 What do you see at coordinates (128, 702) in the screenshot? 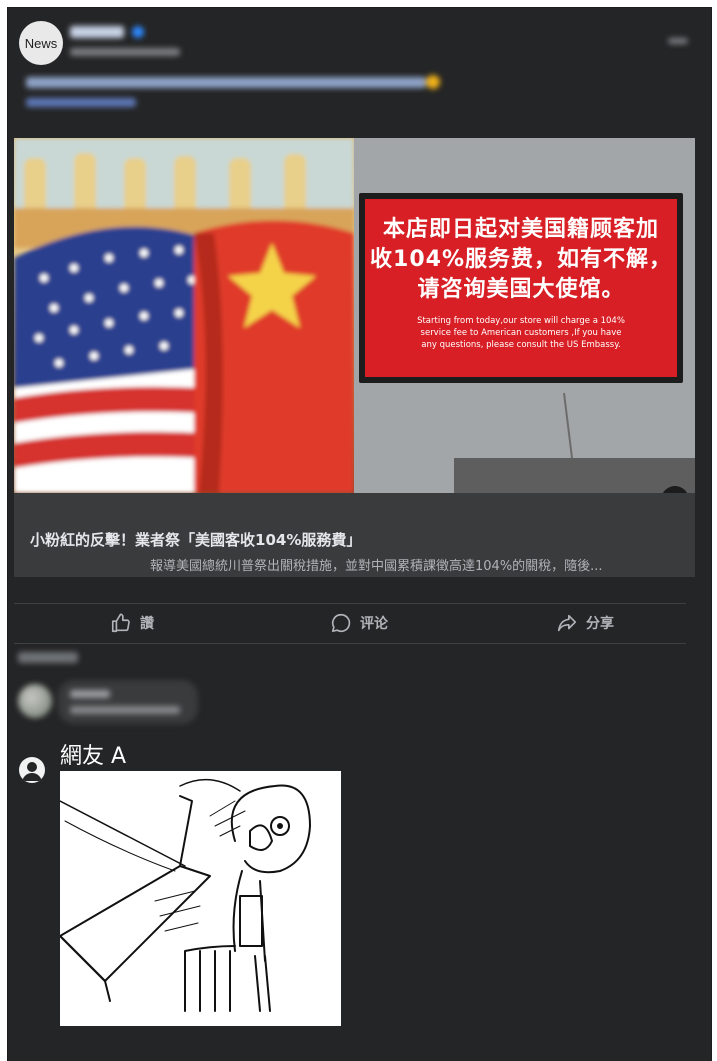
I see `comment-bubble` at bounding box center [128, 702].